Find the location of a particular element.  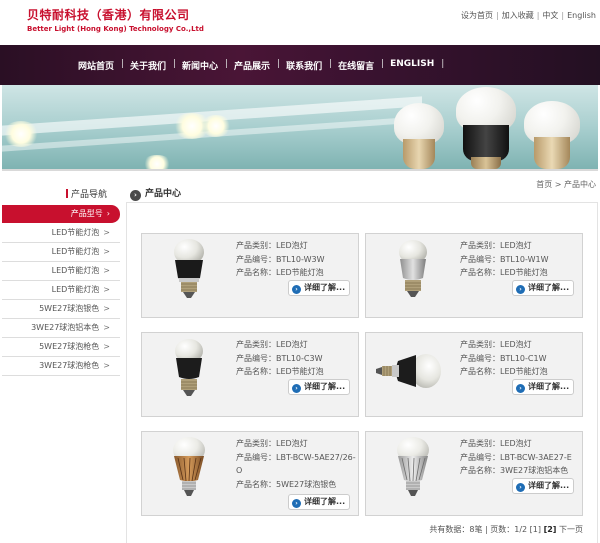

sidebar-item-3w-gun: 3WE27球泡枪色 > is located at coordinates (61, 366).